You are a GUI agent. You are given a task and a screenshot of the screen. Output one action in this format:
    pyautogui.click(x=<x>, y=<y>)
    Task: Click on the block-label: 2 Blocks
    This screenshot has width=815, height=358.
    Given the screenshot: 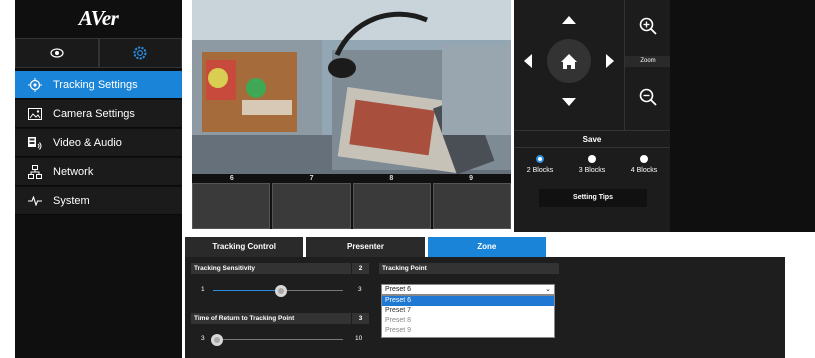 What is the action you would take?
    pyautogui.click(x=540, y=170)
    